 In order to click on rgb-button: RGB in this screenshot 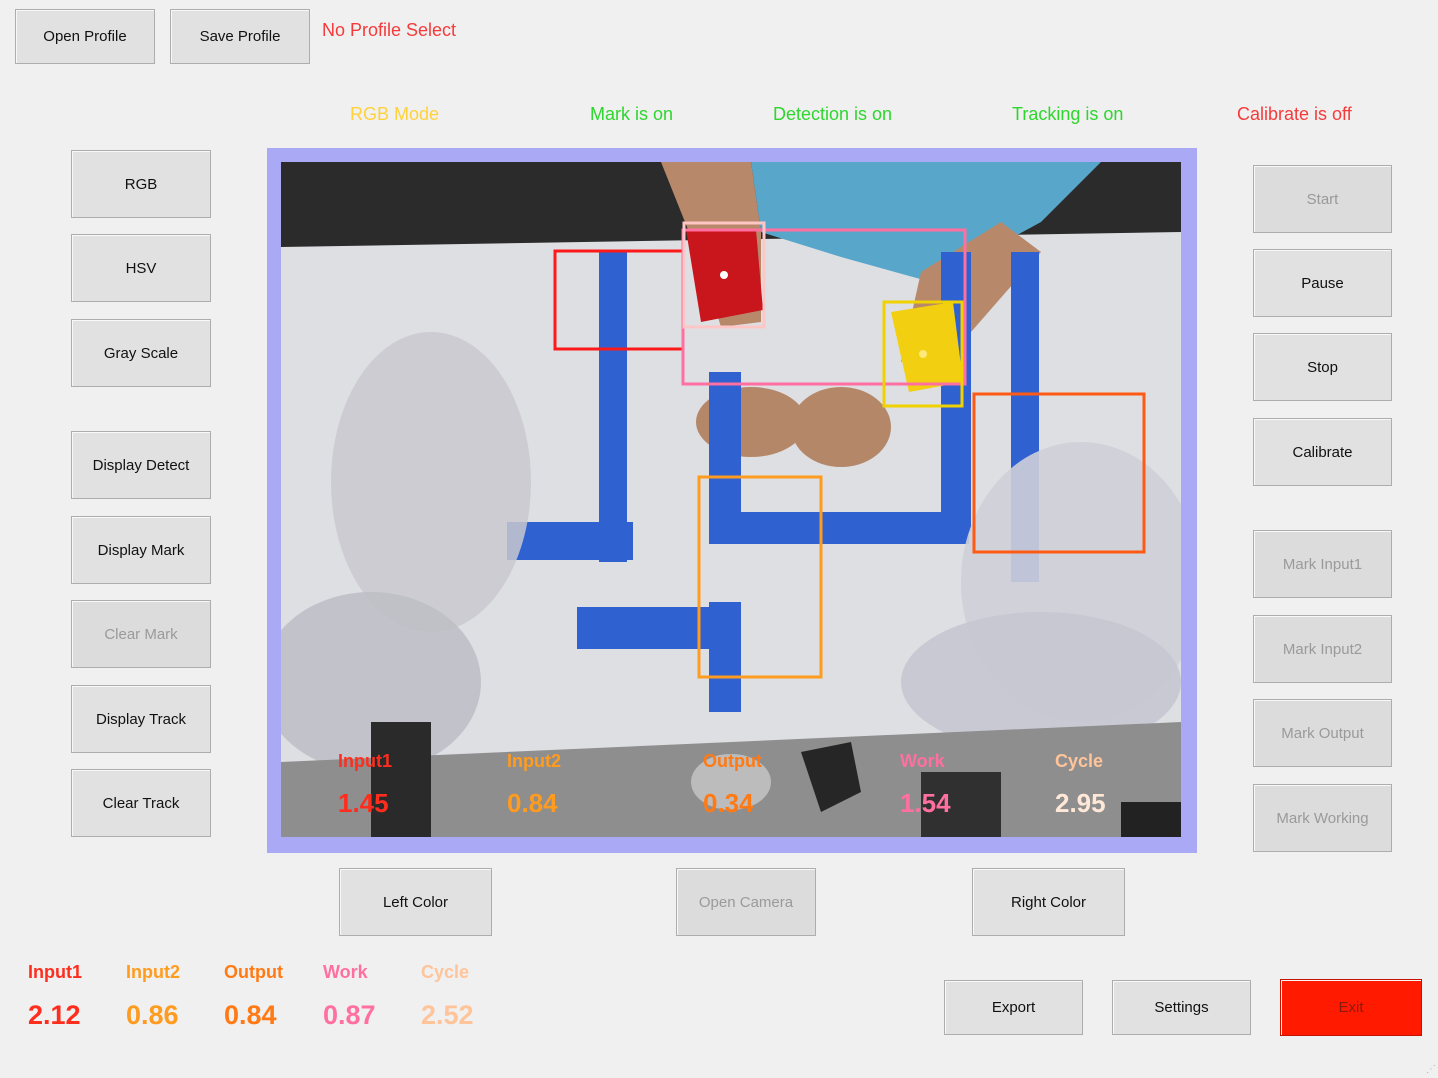, I will do `click(141, 184)`.